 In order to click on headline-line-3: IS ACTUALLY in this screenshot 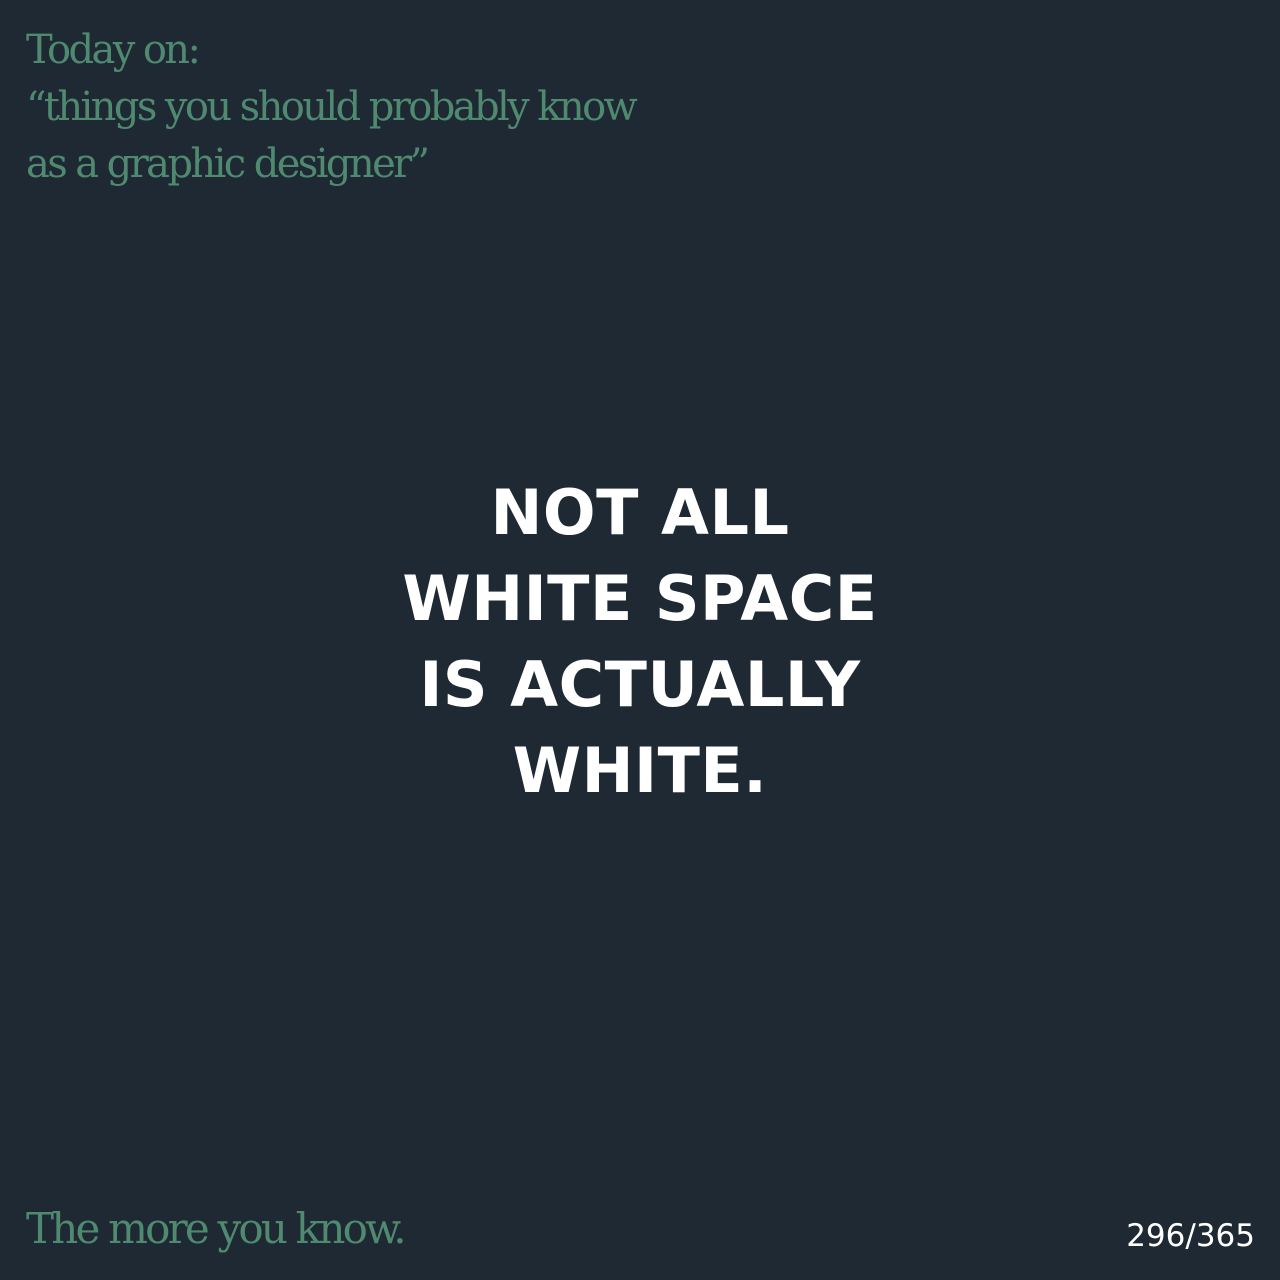, I will do `click(640, 684)`.